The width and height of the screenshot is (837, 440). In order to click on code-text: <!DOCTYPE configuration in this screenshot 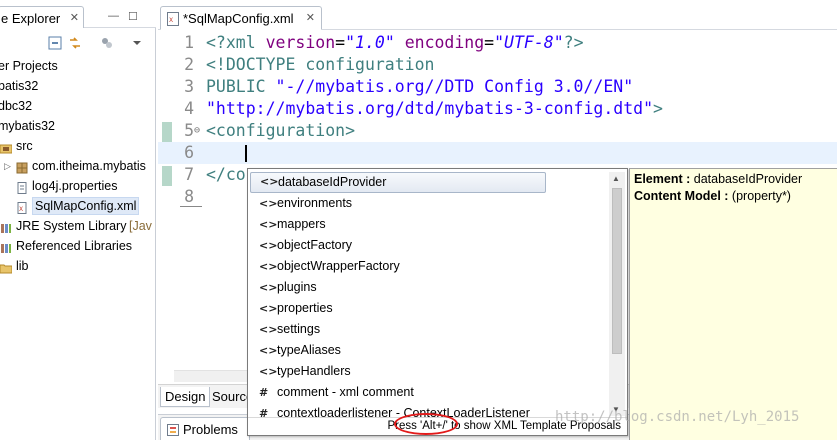, I will do `click(320, 65)`.